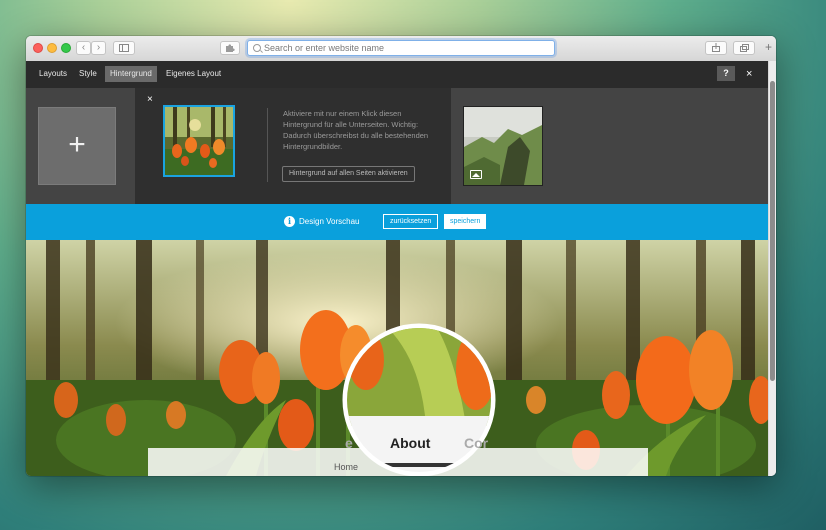  I want to click on close-selection-button: ×, so click(150, 99).